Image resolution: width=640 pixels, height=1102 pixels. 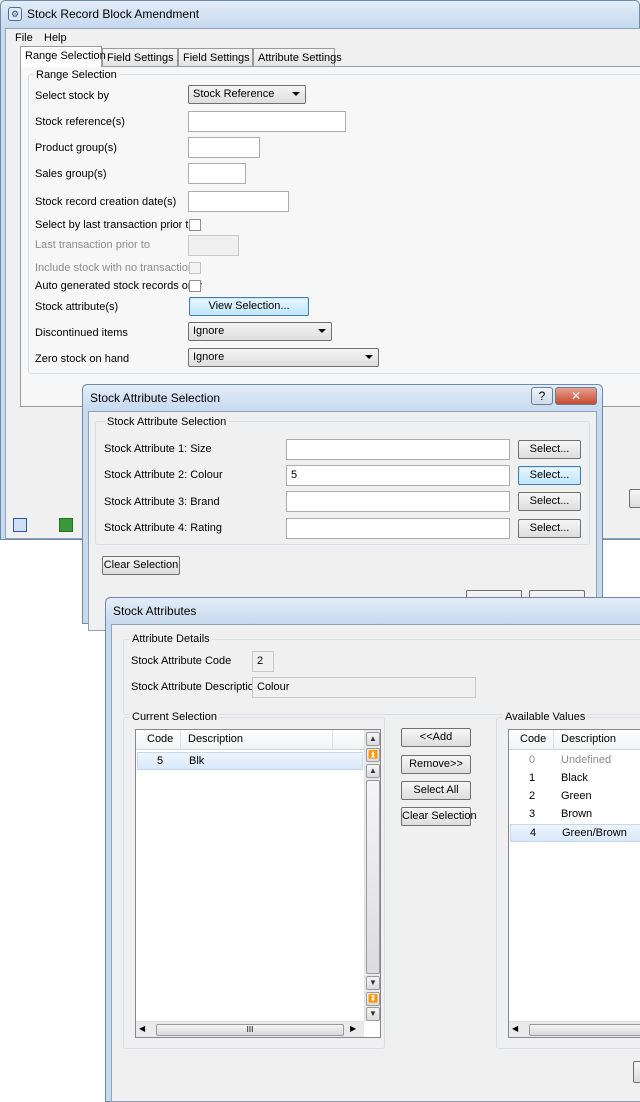 What do you see at coordinates (373, 999) in the screenshot?
I see `double-arrow-down-icon: ⏬` at bounding box center [373, 999].